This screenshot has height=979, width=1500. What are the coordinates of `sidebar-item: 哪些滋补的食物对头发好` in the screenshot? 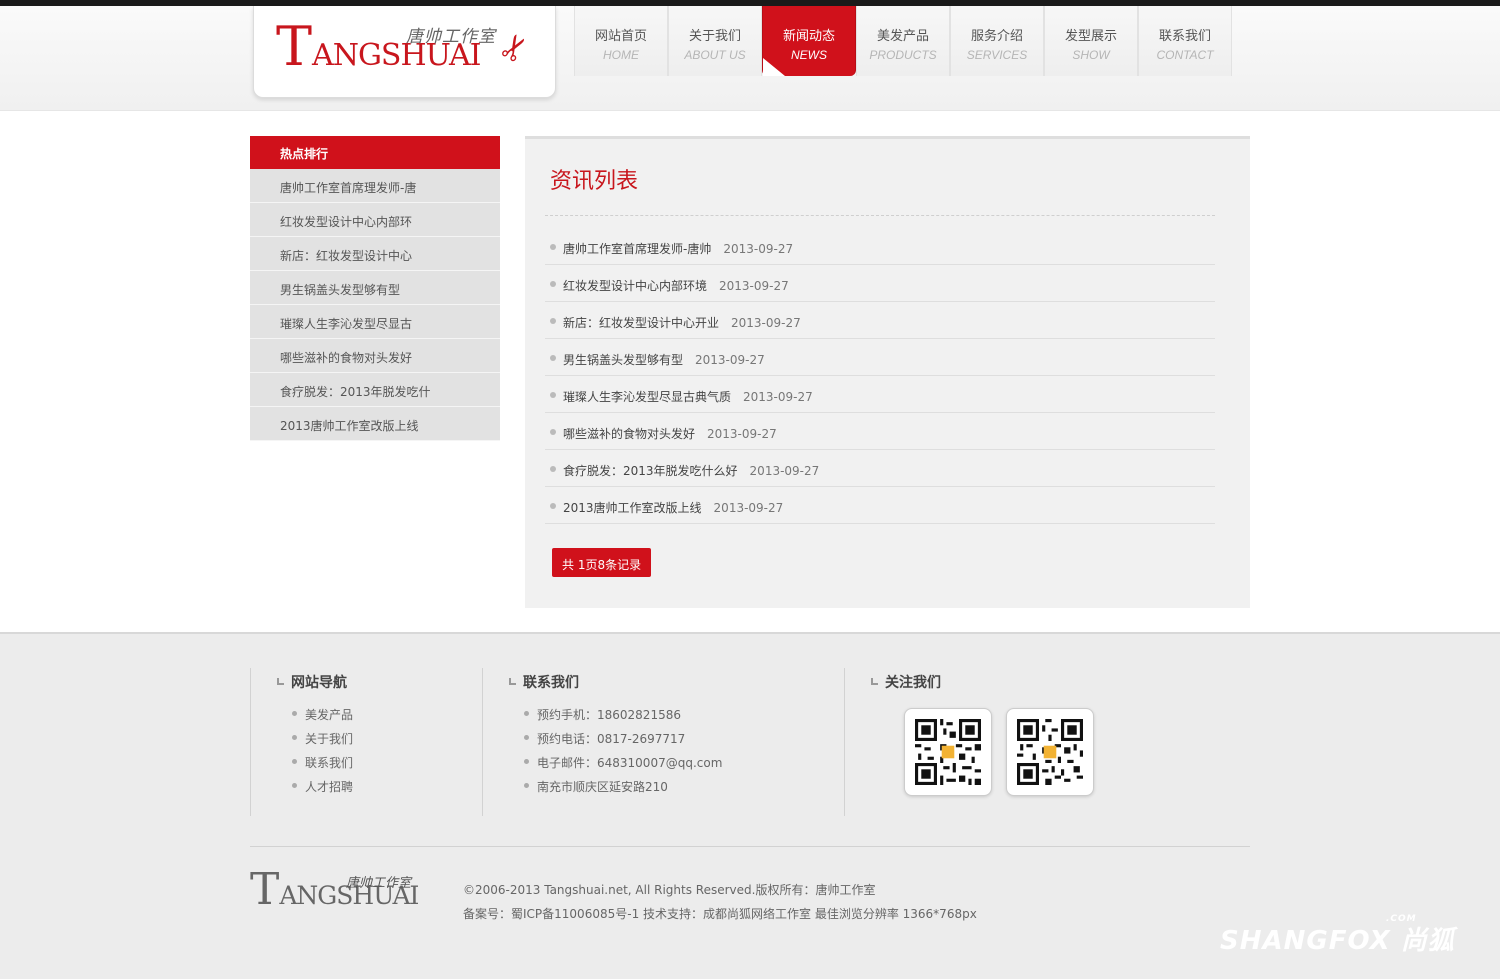 It's located at (375, 356).